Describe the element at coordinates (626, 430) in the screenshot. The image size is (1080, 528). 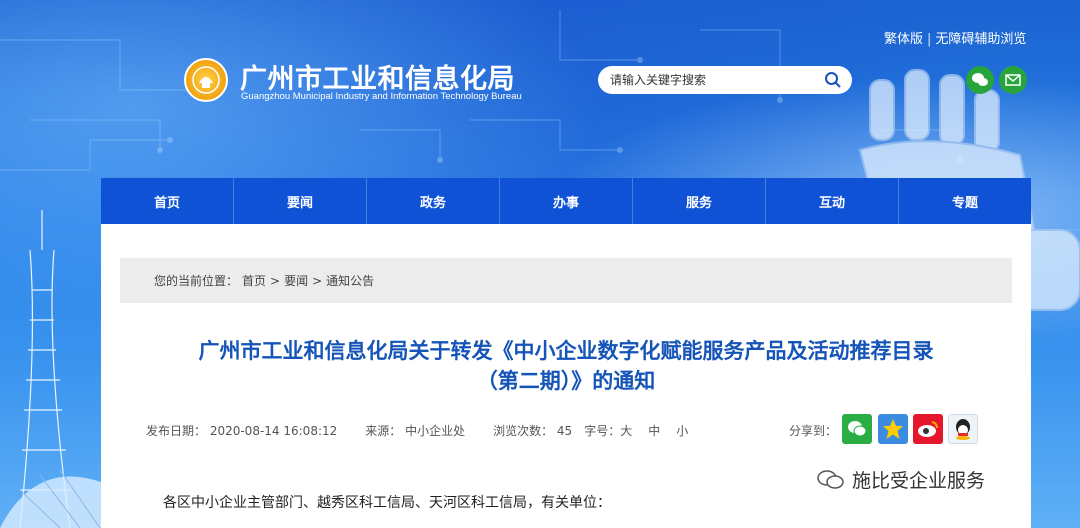
I see `font-size-large-button: 大` at that location.